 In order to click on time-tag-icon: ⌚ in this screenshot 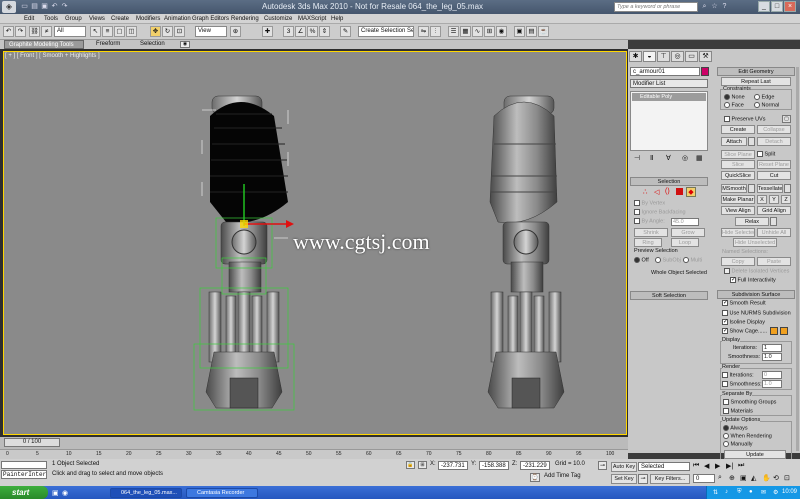, I will do `click(535, 477)`.